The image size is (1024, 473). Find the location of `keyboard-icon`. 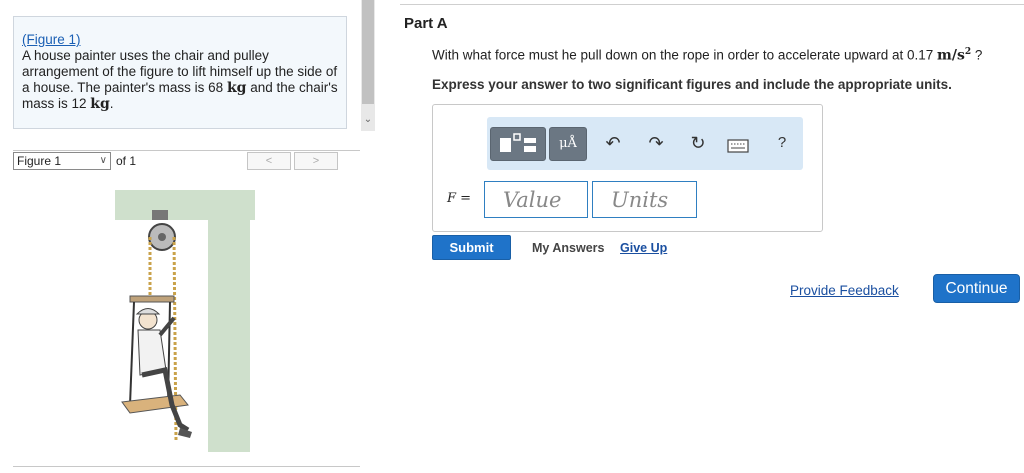

keyboard-icon is located at coordinates (738, 147).